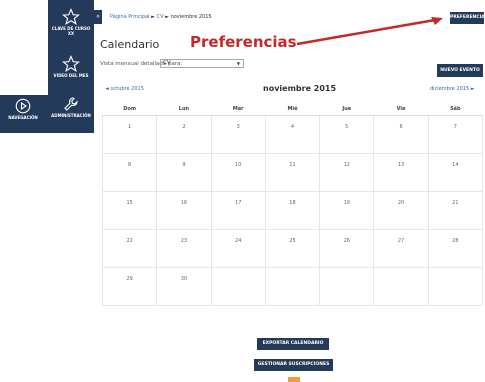 The height and width of the screenshot is (382, 485). Describe the element at coordinates (347, 210) in the screenshot. I see `day-cell: 19` at that location.